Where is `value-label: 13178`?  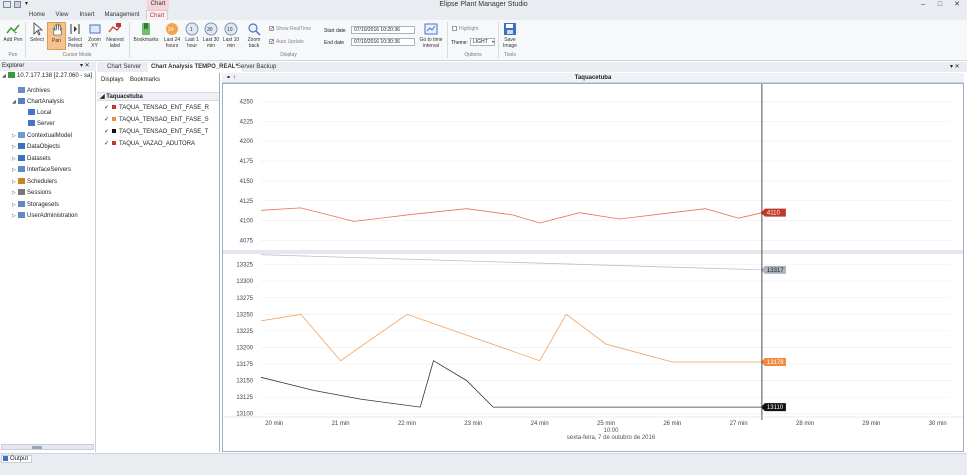 value-label: 13178 is located at coordinates (775, 363).